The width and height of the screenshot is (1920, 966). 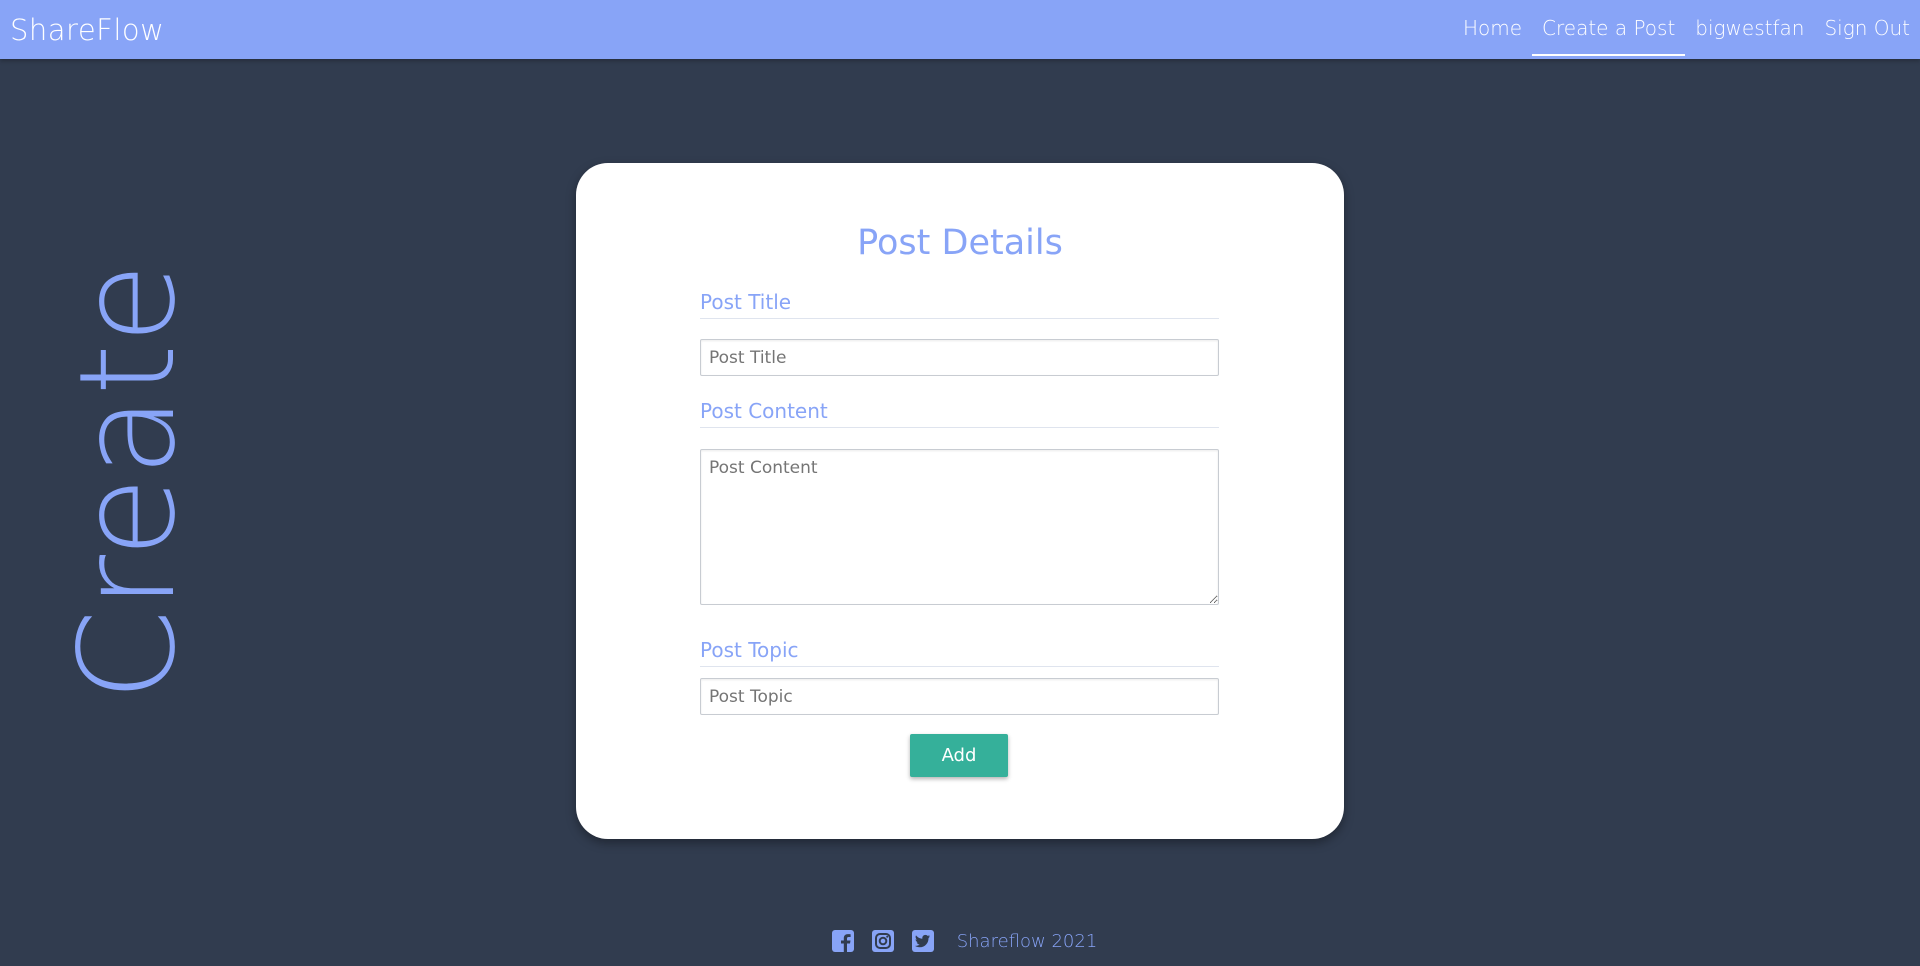 I want to click on post-content-input-wrap, so click(x=959, y=529).